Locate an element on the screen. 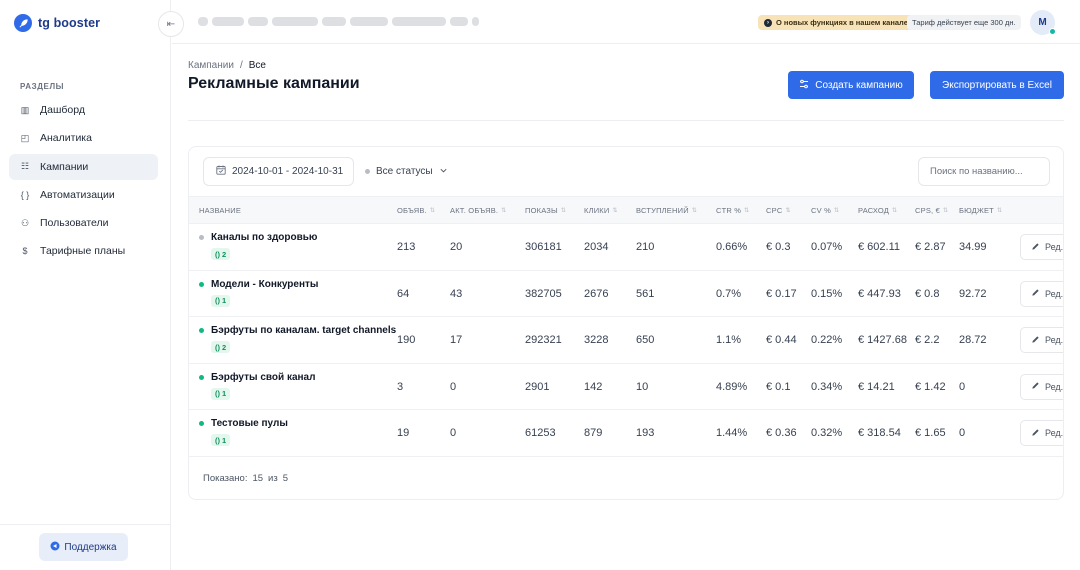 The width and height of the screenshot is (1080, 570). col-cps-header: CPS, € ⇅ is located at coordinates (931, 210).